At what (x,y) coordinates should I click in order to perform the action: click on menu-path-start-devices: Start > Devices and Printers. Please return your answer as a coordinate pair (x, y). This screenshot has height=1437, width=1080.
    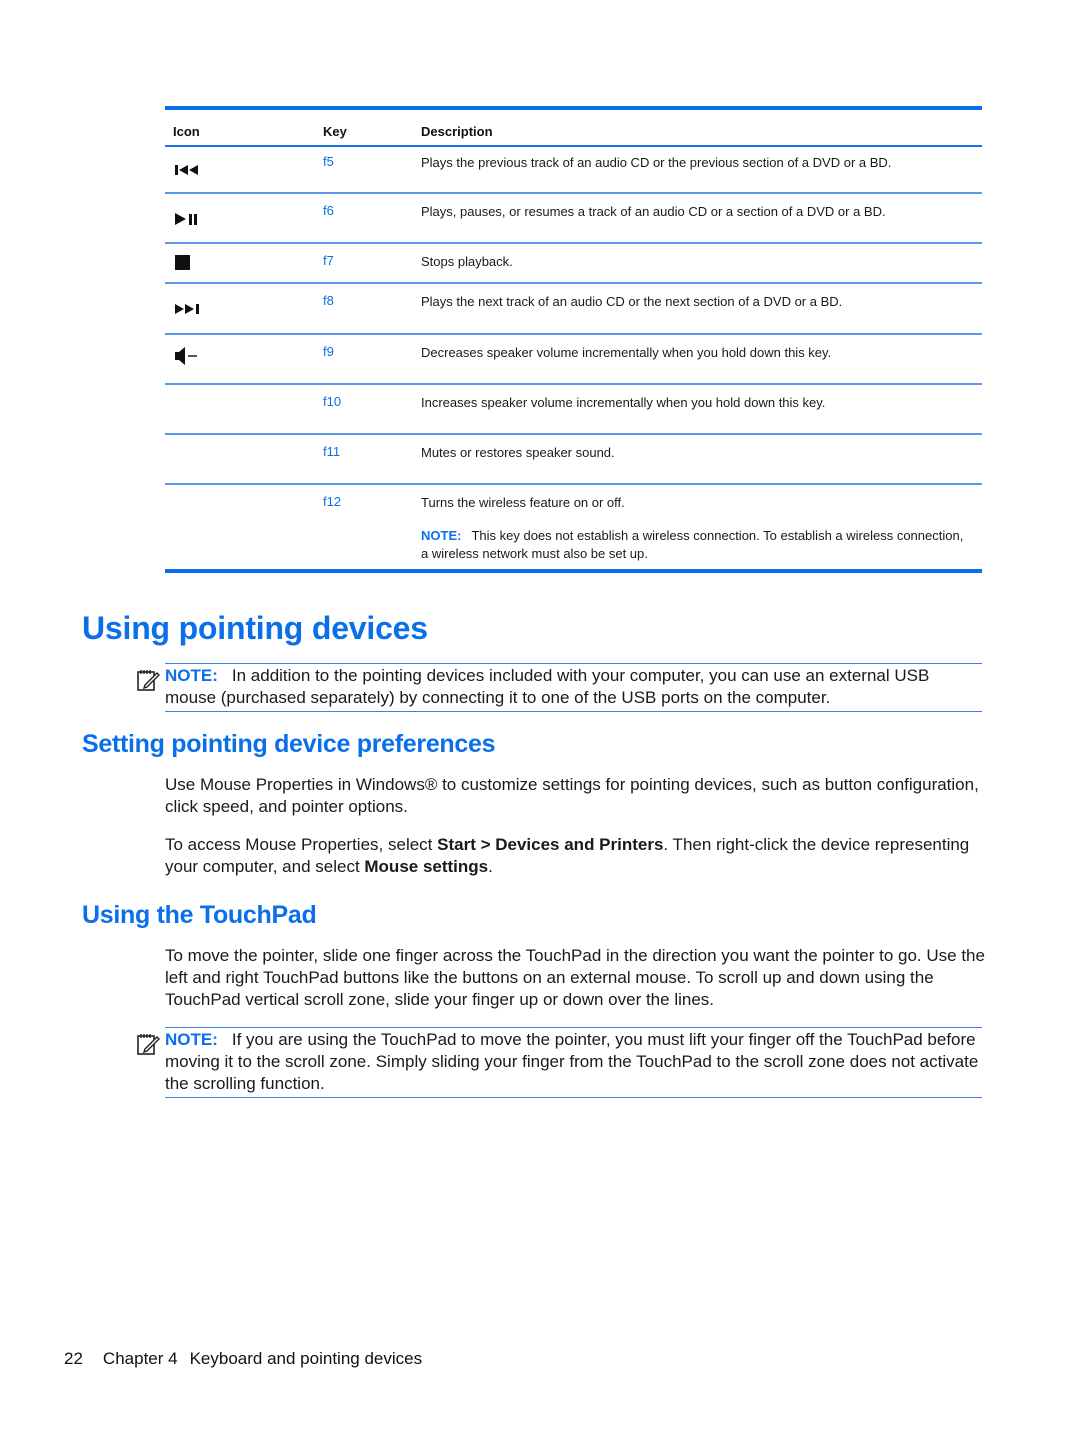
    Looking at the image, I should click on (550, 844).